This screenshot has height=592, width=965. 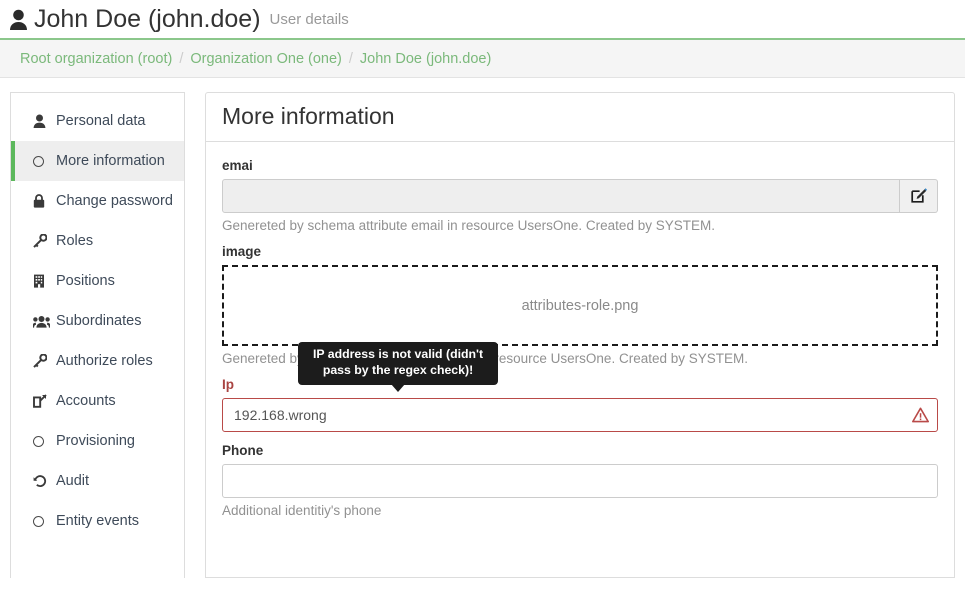 I want to click on page-title: John Doe (john.doe), so click(x=147, y=18).